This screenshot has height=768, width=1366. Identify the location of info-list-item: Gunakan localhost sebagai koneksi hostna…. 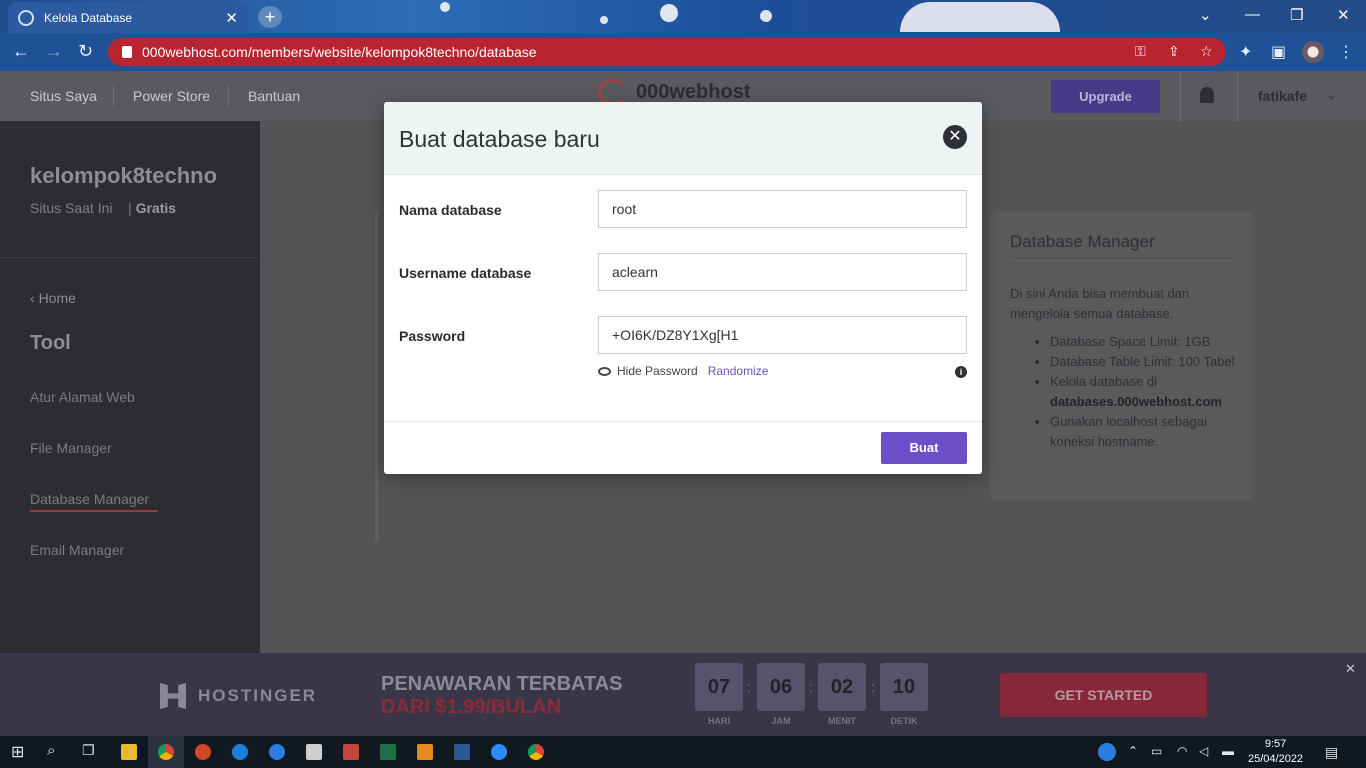
(1145, 432).